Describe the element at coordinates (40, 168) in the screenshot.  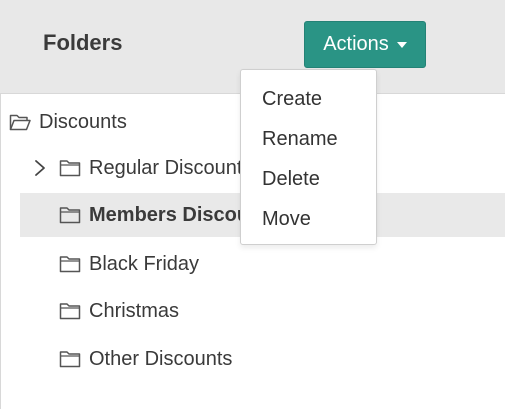
I see `chevron-right-icon` at that location.